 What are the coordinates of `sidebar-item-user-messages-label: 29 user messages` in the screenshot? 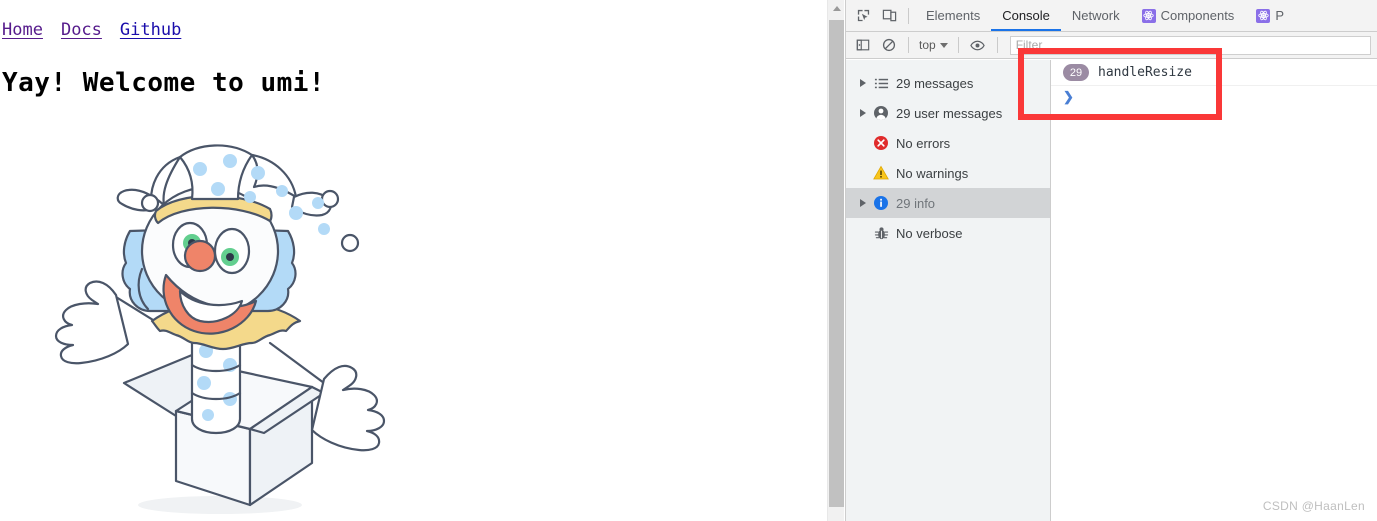 It's located at (949, 113).